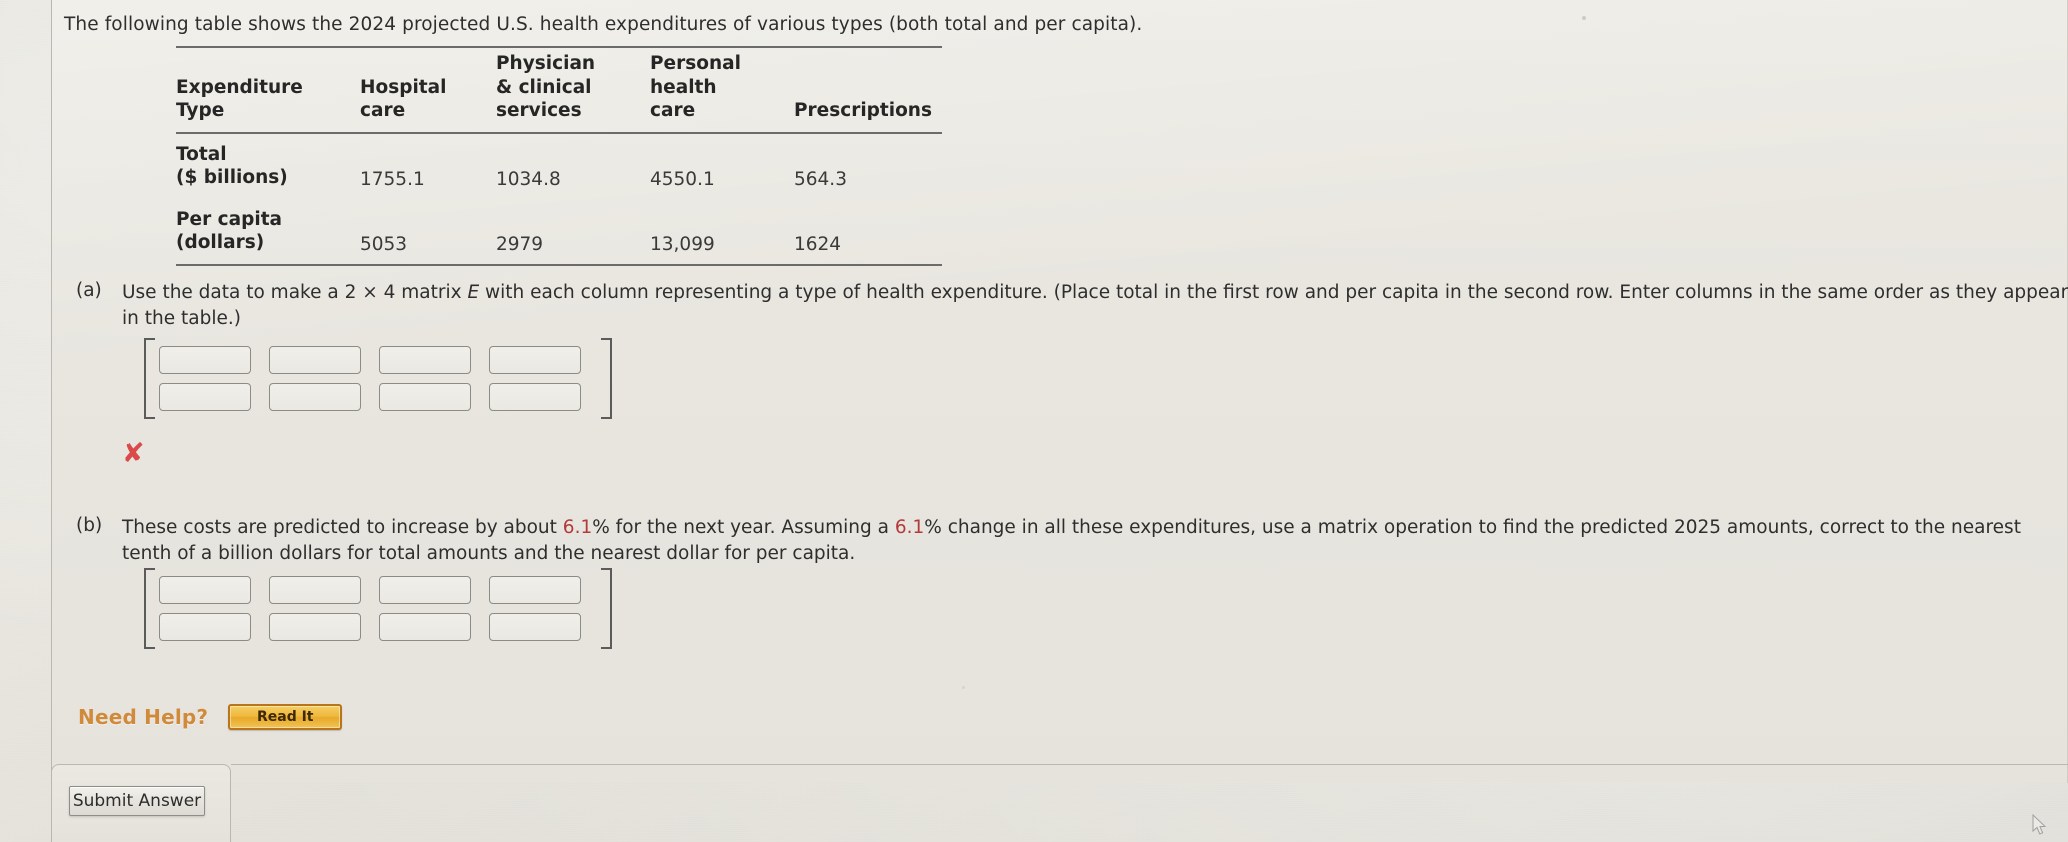 The height and width of the screenshot is (842, 2068). I want to click on cell-total-physician-clinical-services: 1034.8, so click(528, 179).